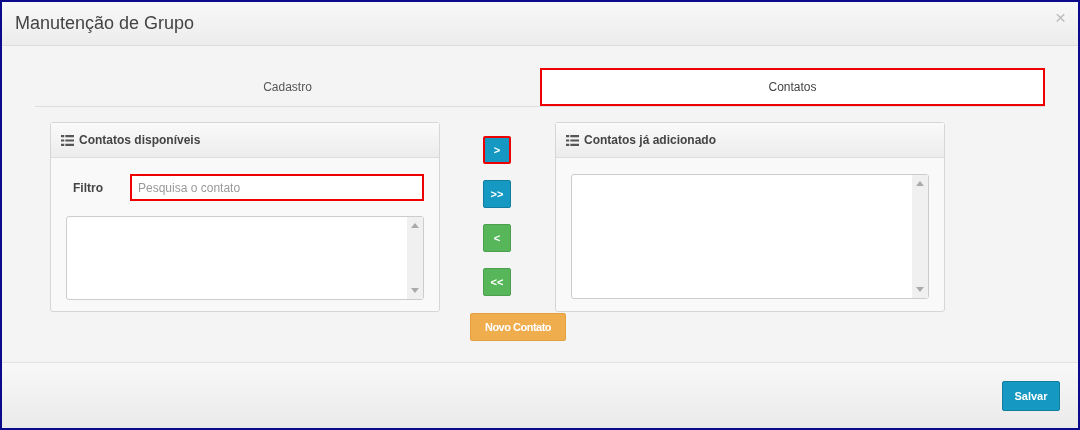  What do you see at coordinates (650, 140) in the screenshot?
I see `panel-title: Contatos já adicionado` at bounding box center [650, 140].